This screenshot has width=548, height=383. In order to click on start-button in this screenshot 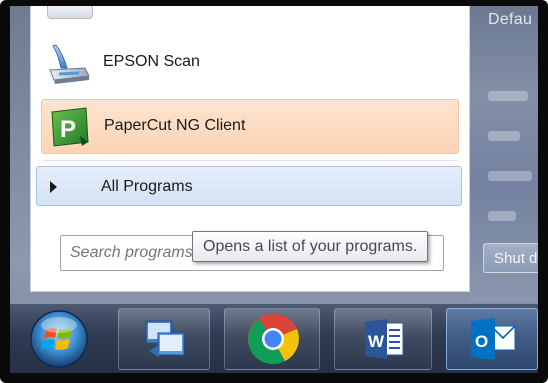, I will do `click(59, 339)`.